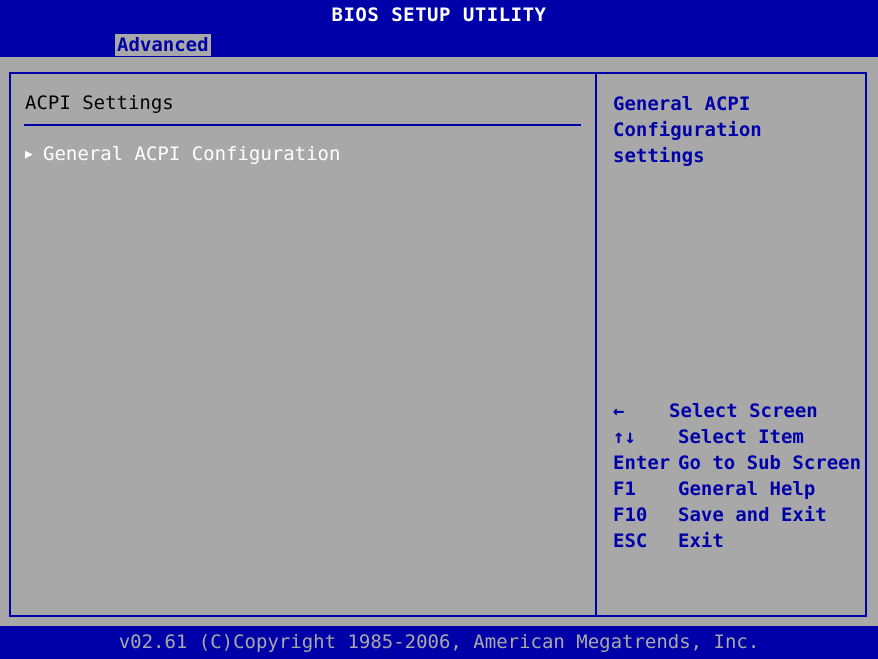  I want to click on key-legend-row: ↑↓ Select Item, so click(737, 437).